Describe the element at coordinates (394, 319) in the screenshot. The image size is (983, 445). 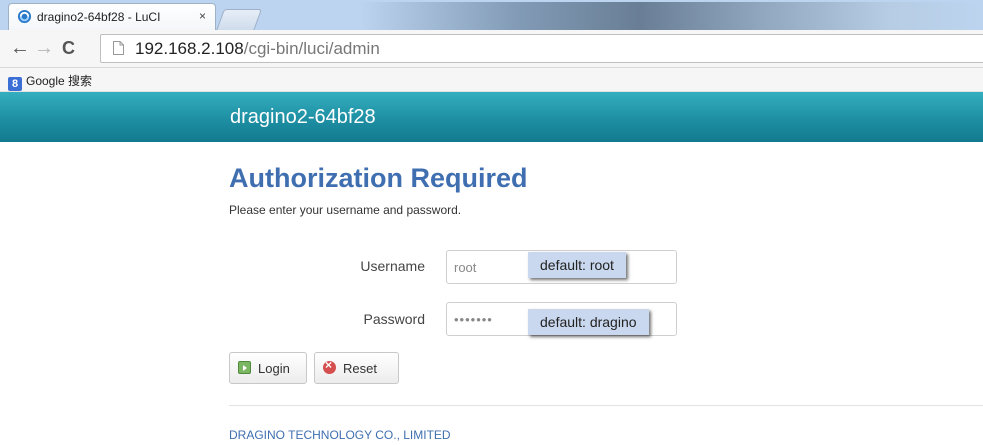
I see `password-label: Password` at that location.